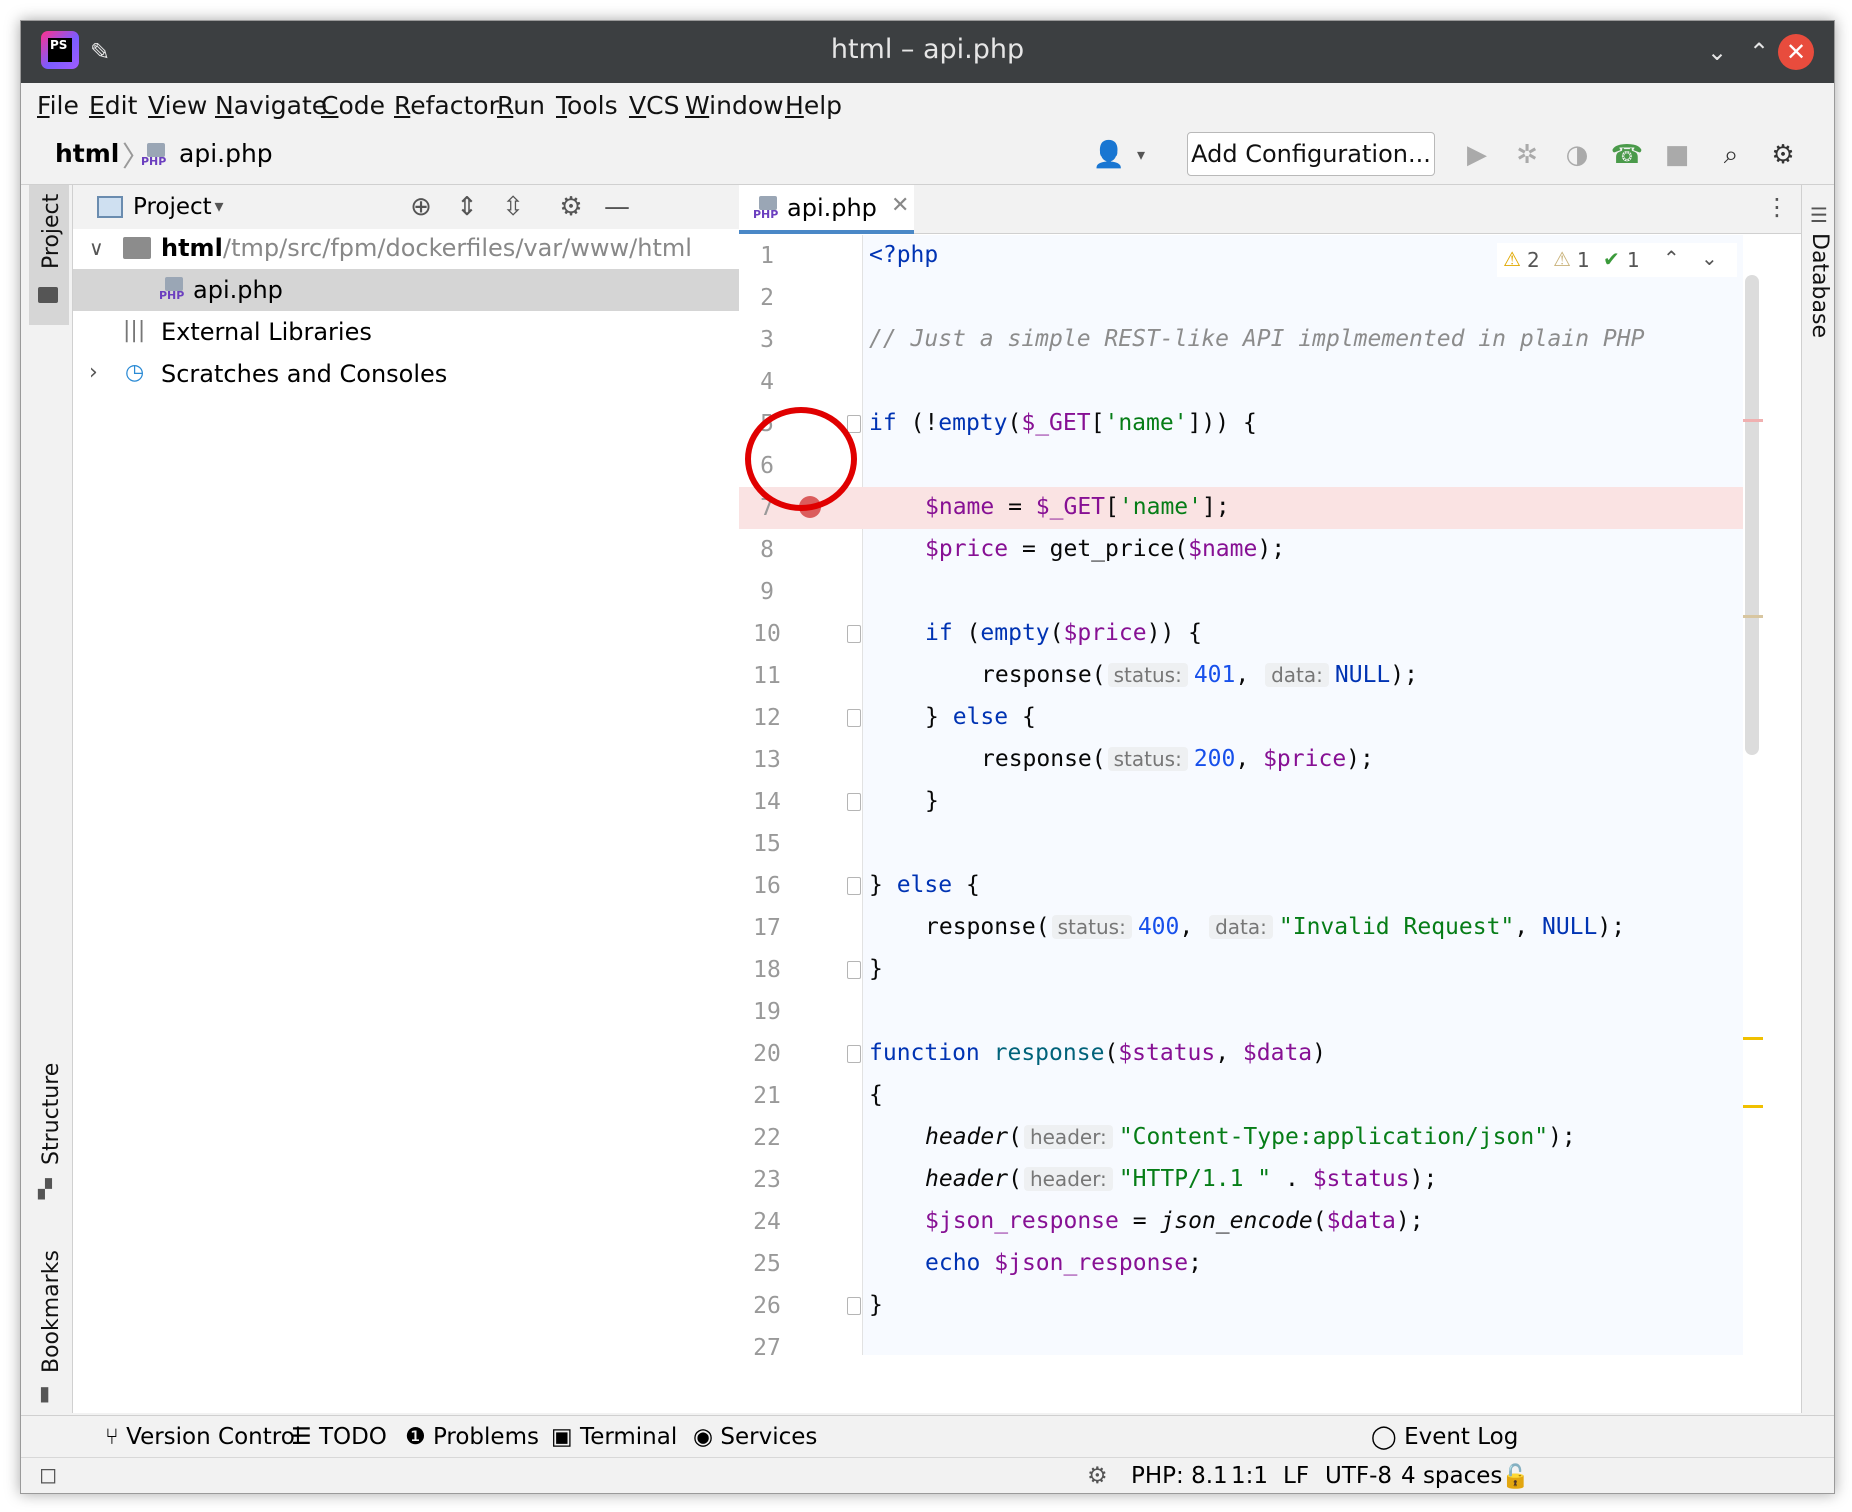 The image size is (1852, 1512). Describe the element at coordinates (1091, 927) in the screenshot. I see `param-hint: status:` at that location.